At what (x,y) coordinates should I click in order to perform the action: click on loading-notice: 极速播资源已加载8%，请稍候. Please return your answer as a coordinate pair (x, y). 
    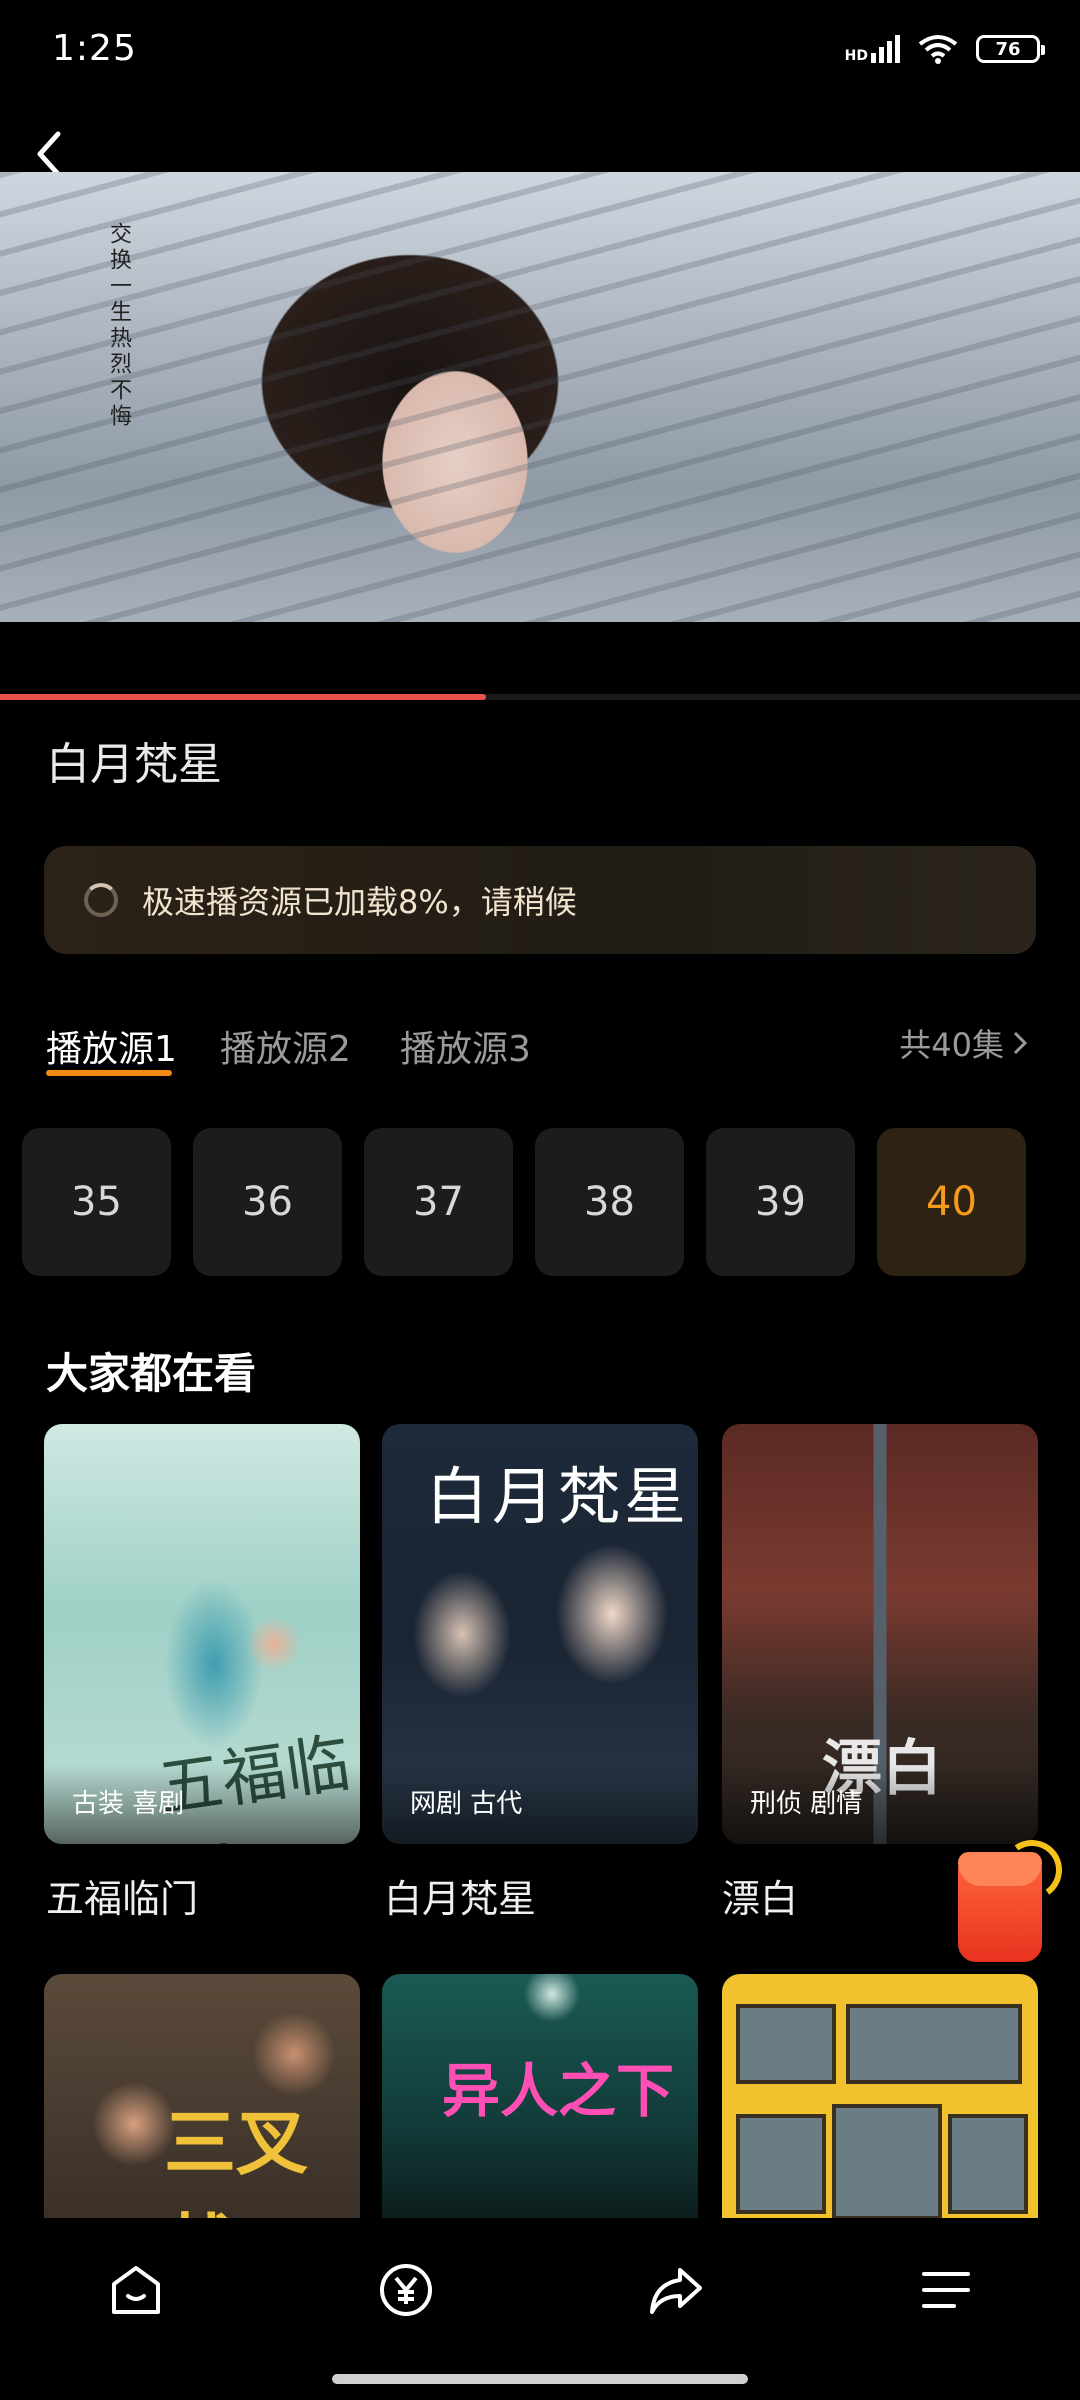
    Looking at the image, I should click on (540, 900).